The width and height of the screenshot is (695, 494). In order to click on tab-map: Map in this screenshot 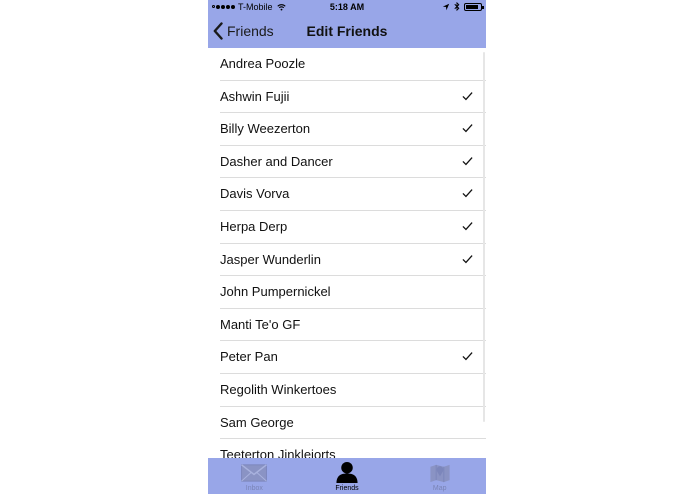, I will do `click(439, 476)`.